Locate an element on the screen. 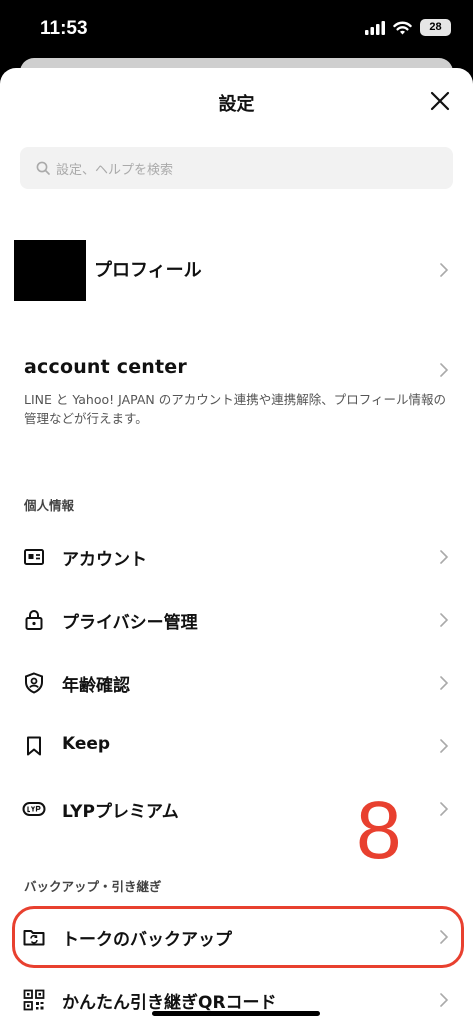 This screenshot has height=1024, width=473. search-input: 設定、ヘルプを検索 is located at coordinates (236, 168).